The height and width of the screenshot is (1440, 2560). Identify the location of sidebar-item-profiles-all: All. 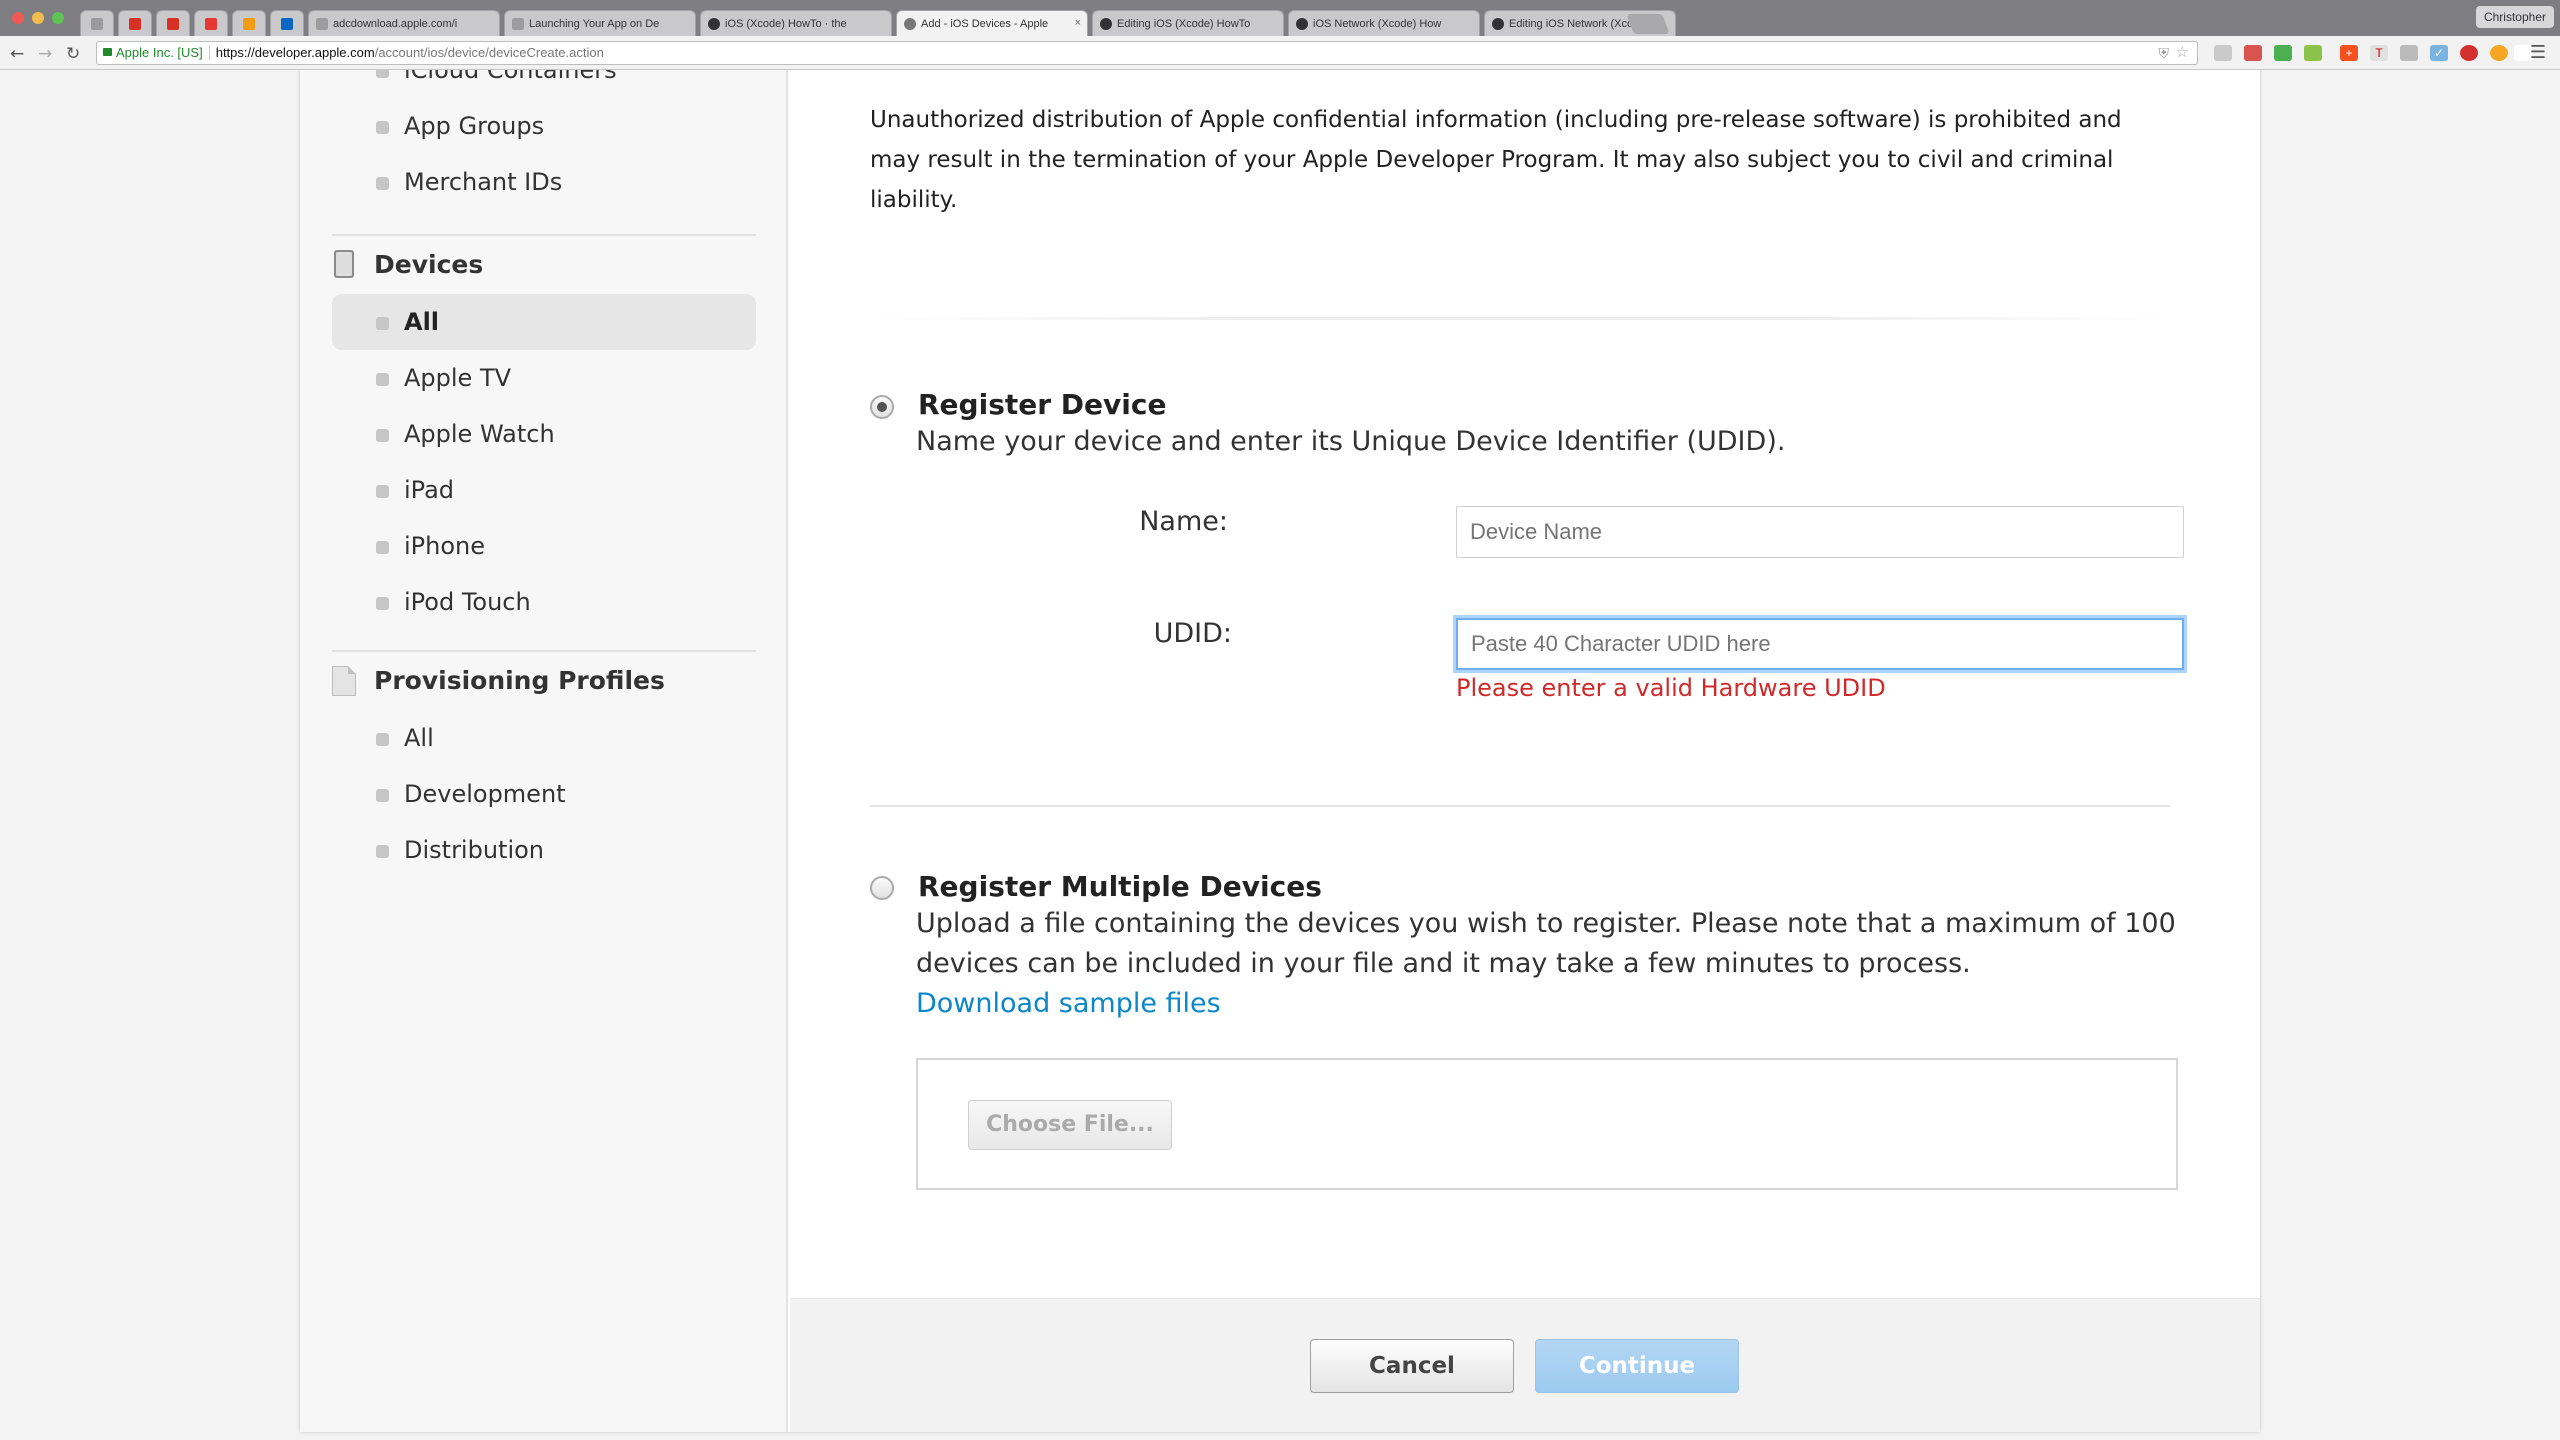
(419, 738).